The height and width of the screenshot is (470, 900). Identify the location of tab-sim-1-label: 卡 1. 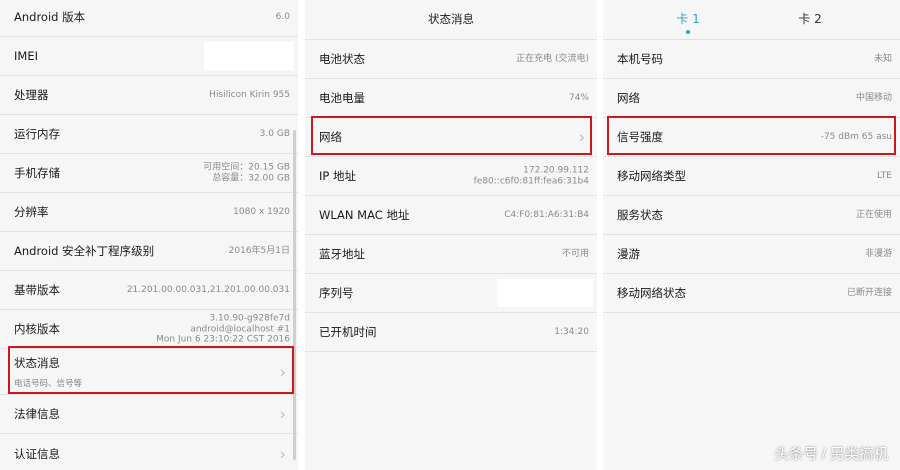
(688, 19).